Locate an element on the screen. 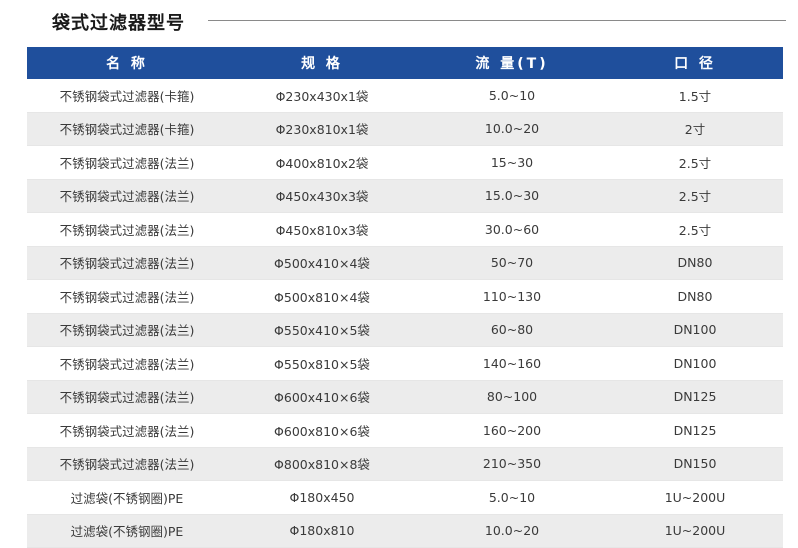  table-row: 不锈钢袋式过滤器(法兰) Φ550x810×5袋 140~160 DN100 is located at coordinates (405, 363).